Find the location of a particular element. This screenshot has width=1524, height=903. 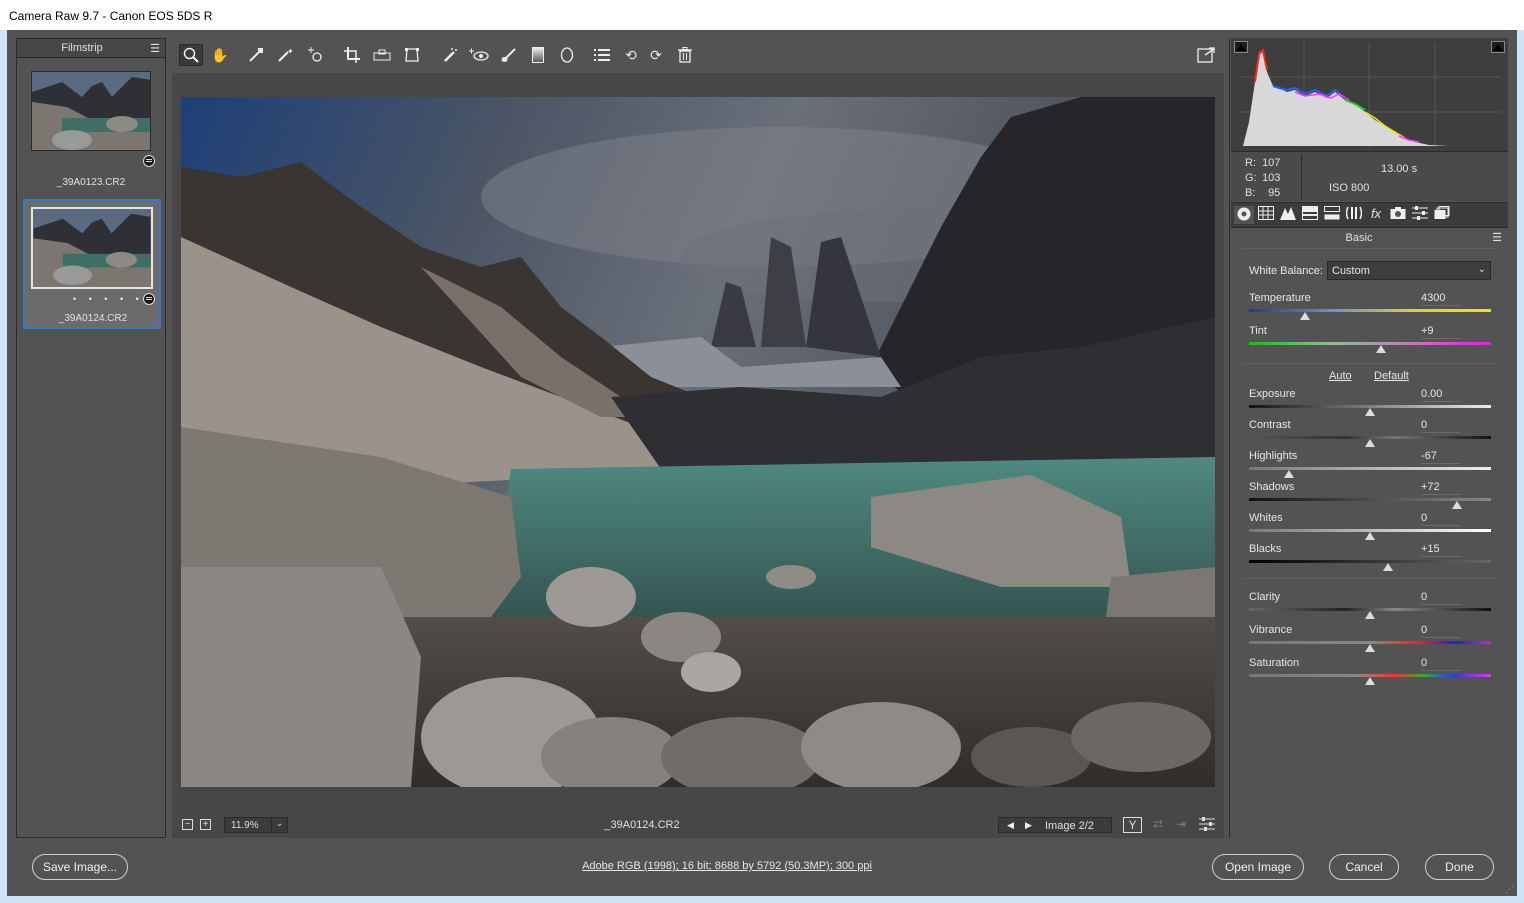

transform-tool-icon is located at coordinates (412, 55).